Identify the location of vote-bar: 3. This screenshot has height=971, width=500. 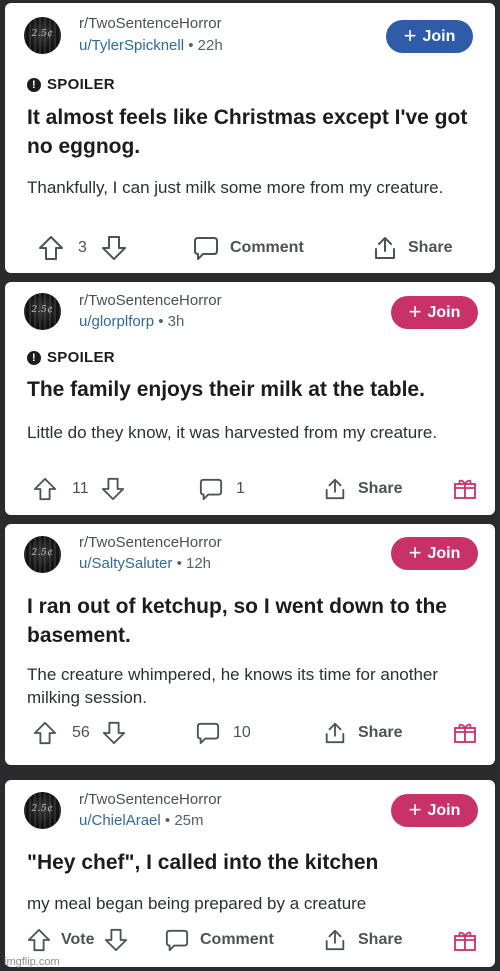
(82, 248).